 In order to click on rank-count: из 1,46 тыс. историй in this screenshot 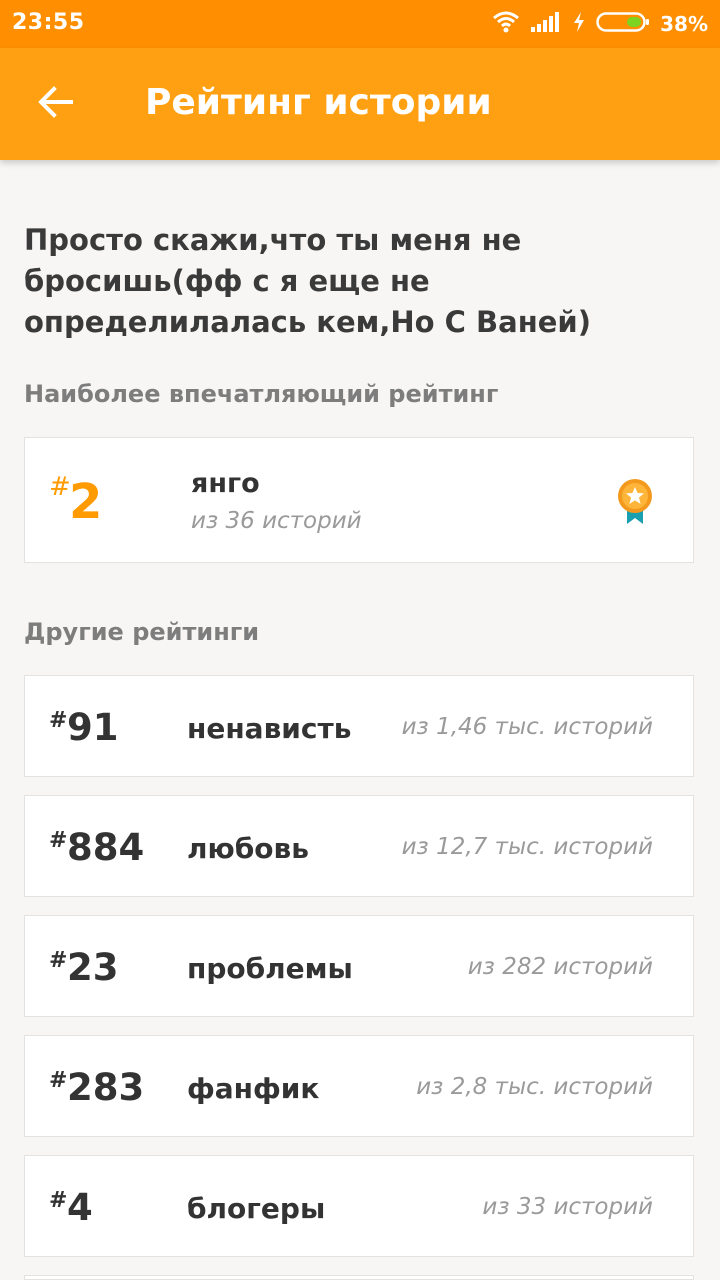, I will do `click(527, 727)`.